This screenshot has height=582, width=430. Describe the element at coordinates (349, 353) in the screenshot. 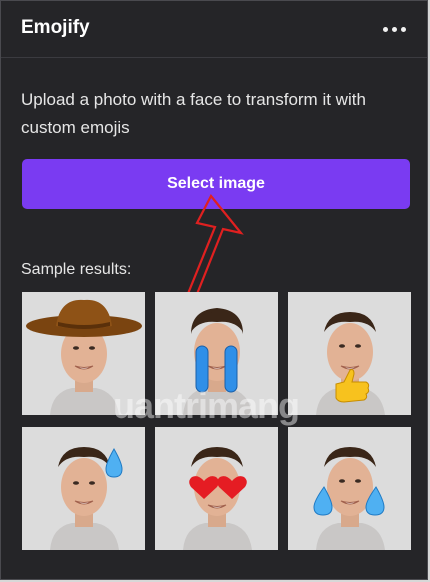

I see `sample-tile-thumbs-up` at that location.